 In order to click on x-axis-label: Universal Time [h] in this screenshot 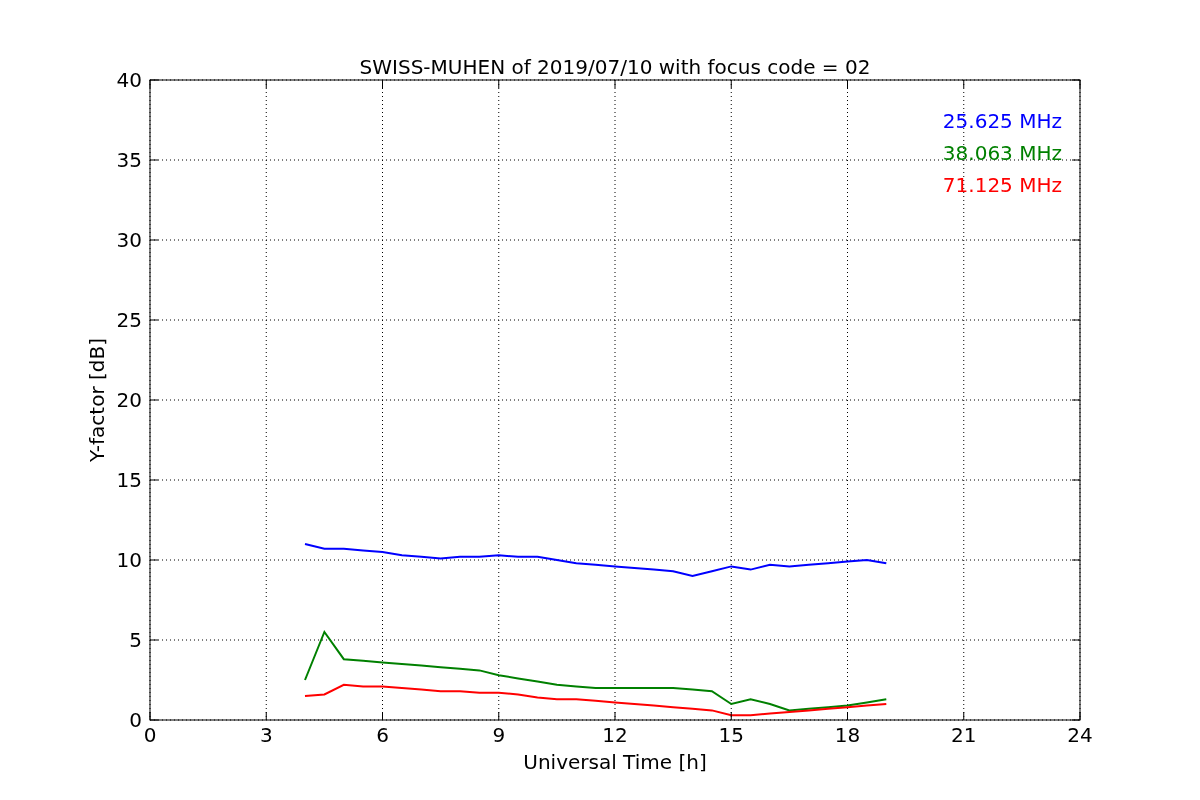, I will do `click(615, 762)`.